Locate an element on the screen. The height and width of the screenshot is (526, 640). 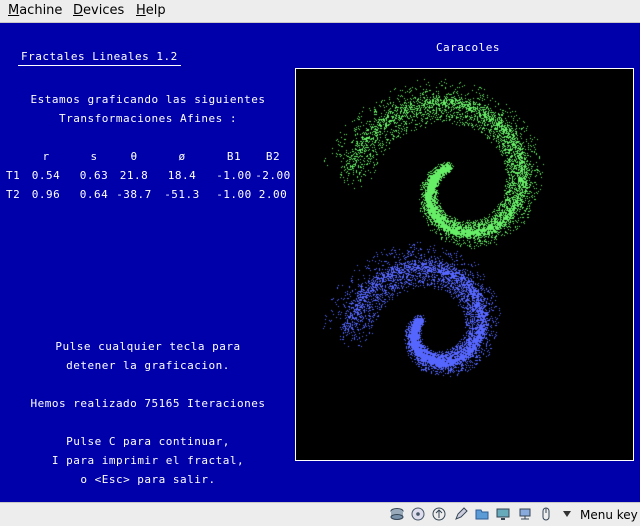
table-cell: 0.63 is located at coordinates (94, 175).